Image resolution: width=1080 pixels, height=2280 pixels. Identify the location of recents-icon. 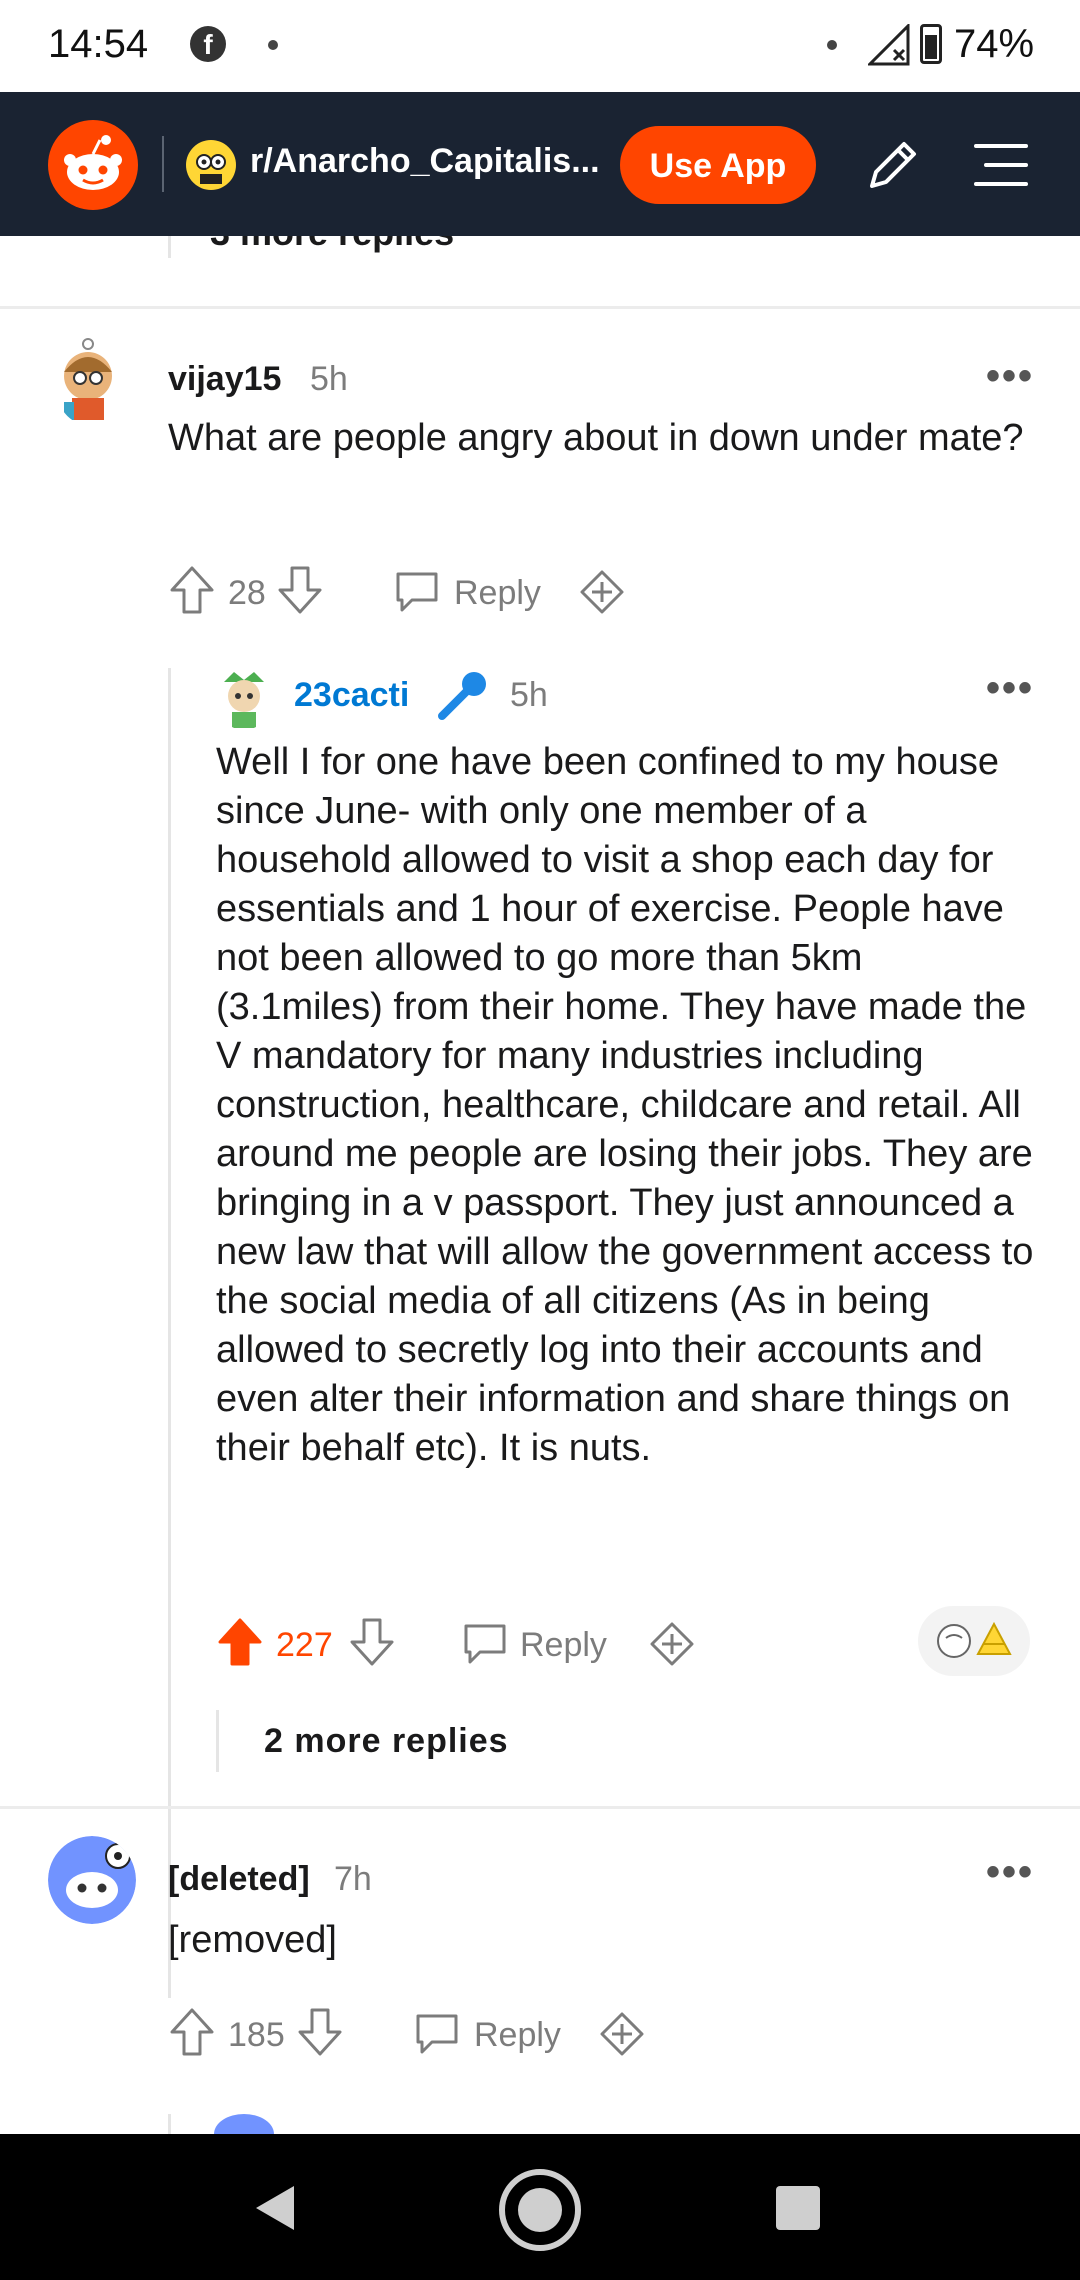
(798, 2208).